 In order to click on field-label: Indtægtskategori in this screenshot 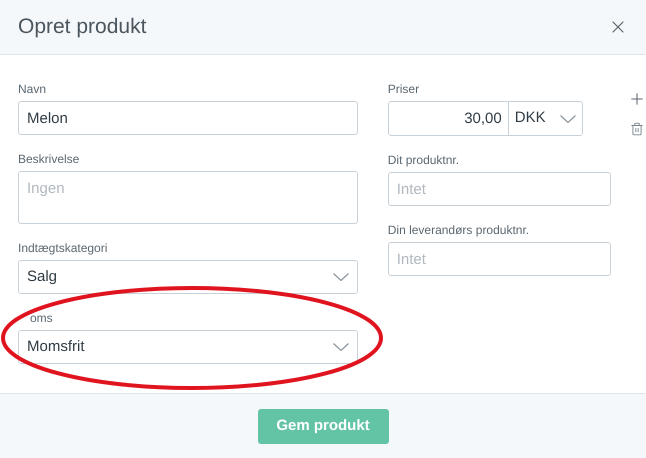, I will do `click(63, 248)`.